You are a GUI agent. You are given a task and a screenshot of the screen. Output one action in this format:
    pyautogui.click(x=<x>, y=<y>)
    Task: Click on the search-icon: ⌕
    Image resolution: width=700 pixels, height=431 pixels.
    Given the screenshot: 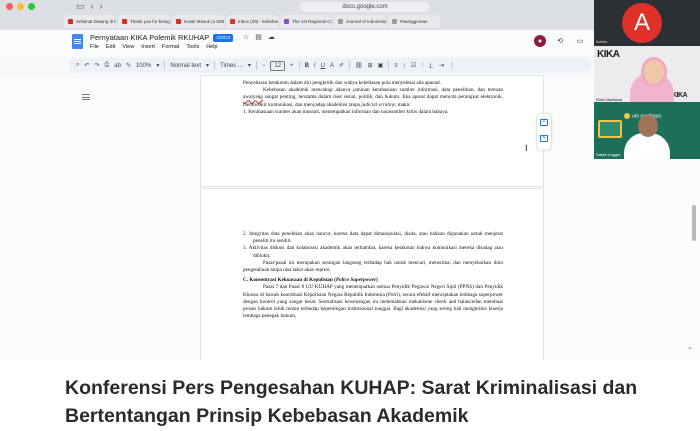 What is the action you would take?
    pyautogui.click(x=77, y=65)
    